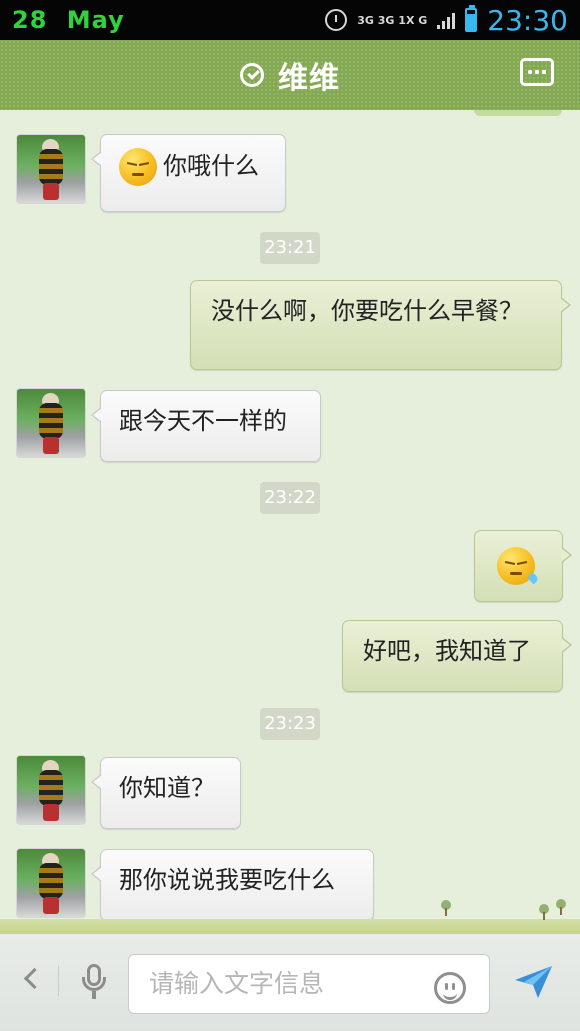 This screenshot has height=1031, width=580. What do you see at coordinates (367, 311) in the screenshot?
I see `message-text: 没什么啊，你要吃什么早餐？` at bounding box center [367, 311].